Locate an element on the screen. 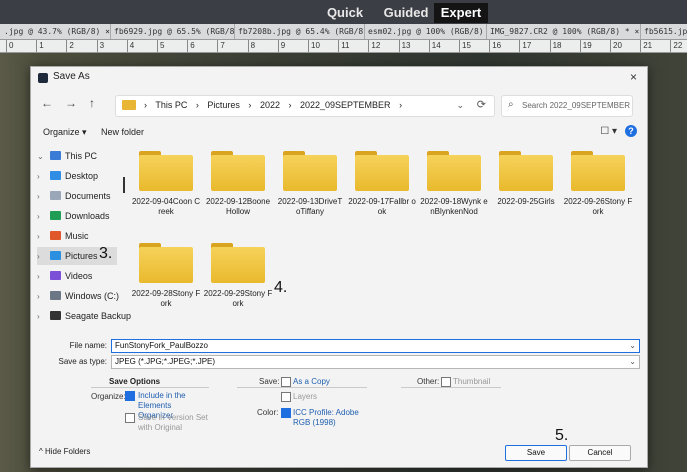 The height and width of the screenshot is (472, 687). folder-name: 2022-09-17Fallbr ook is located at coordinates (382, 206).